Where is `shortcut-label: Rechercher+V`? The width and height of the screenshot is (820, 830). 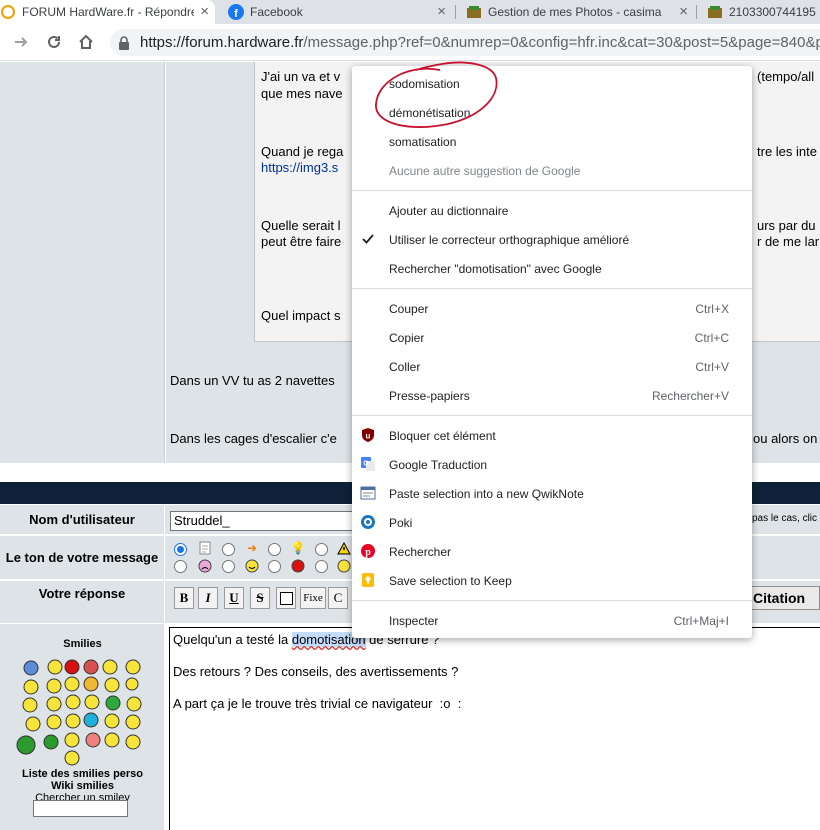 shortcut-label: Rechercher+V is located at coordinates (690, 395).